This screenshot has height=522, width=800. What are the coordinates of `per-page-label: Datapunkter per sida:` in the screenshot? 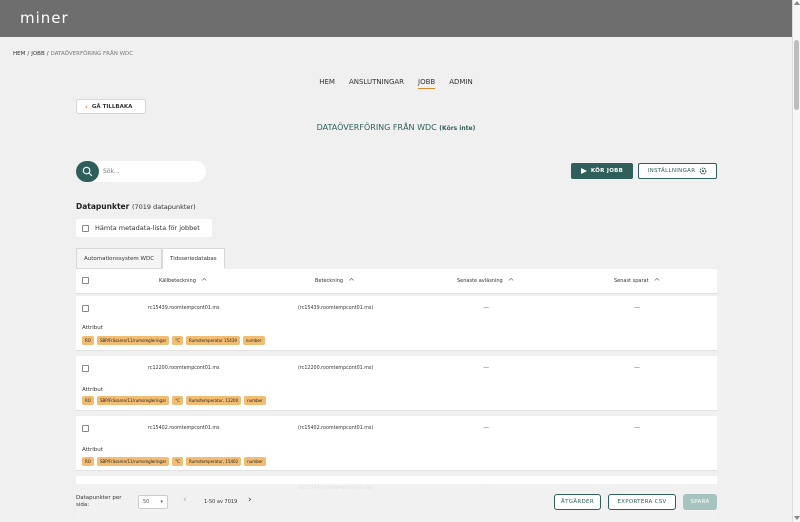 It's located at (99, 501).